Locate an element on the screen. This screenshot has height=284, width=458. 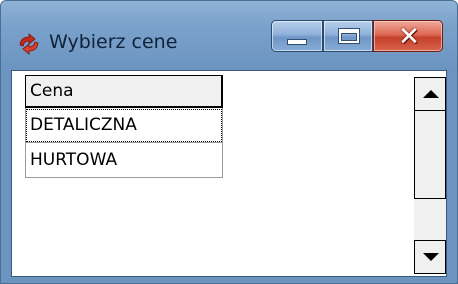
close-button: ✕ is located at coordinates (408, 36).